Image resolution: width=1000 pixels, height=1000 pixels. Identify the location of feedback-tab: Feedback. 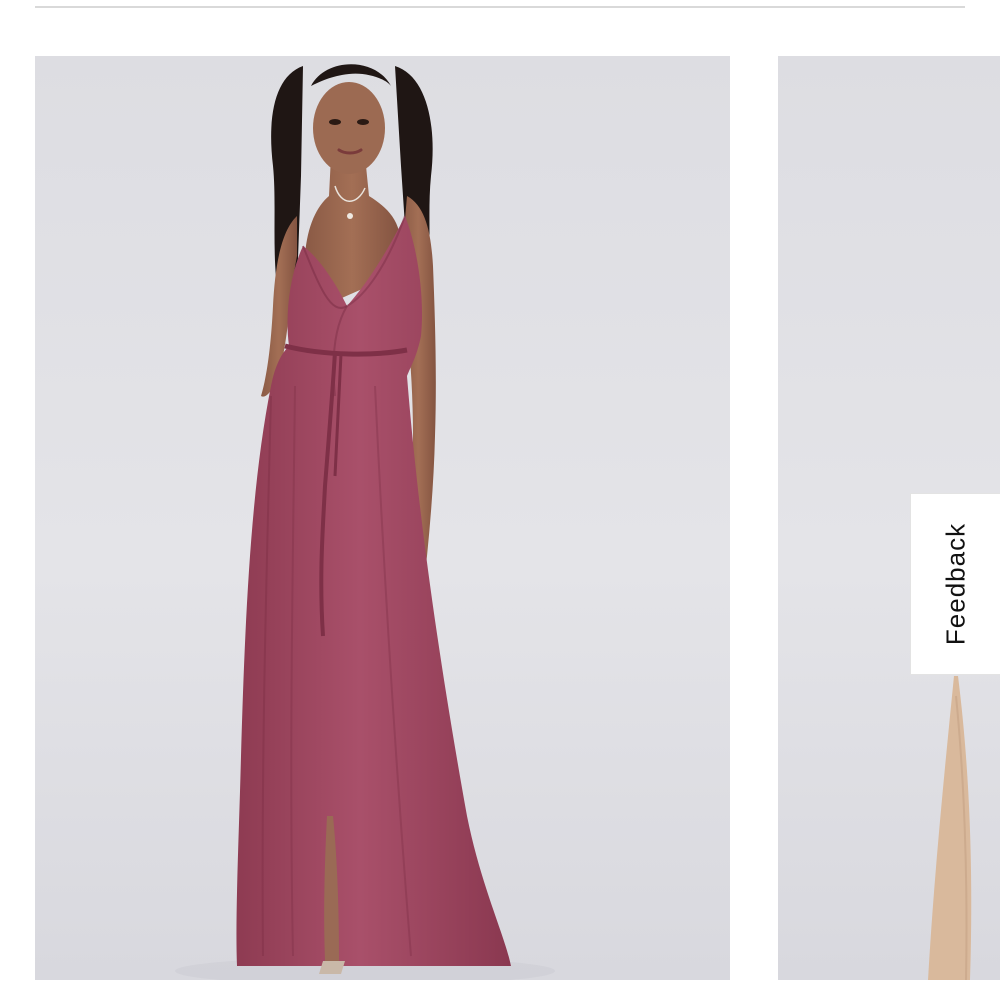
(955, 584).